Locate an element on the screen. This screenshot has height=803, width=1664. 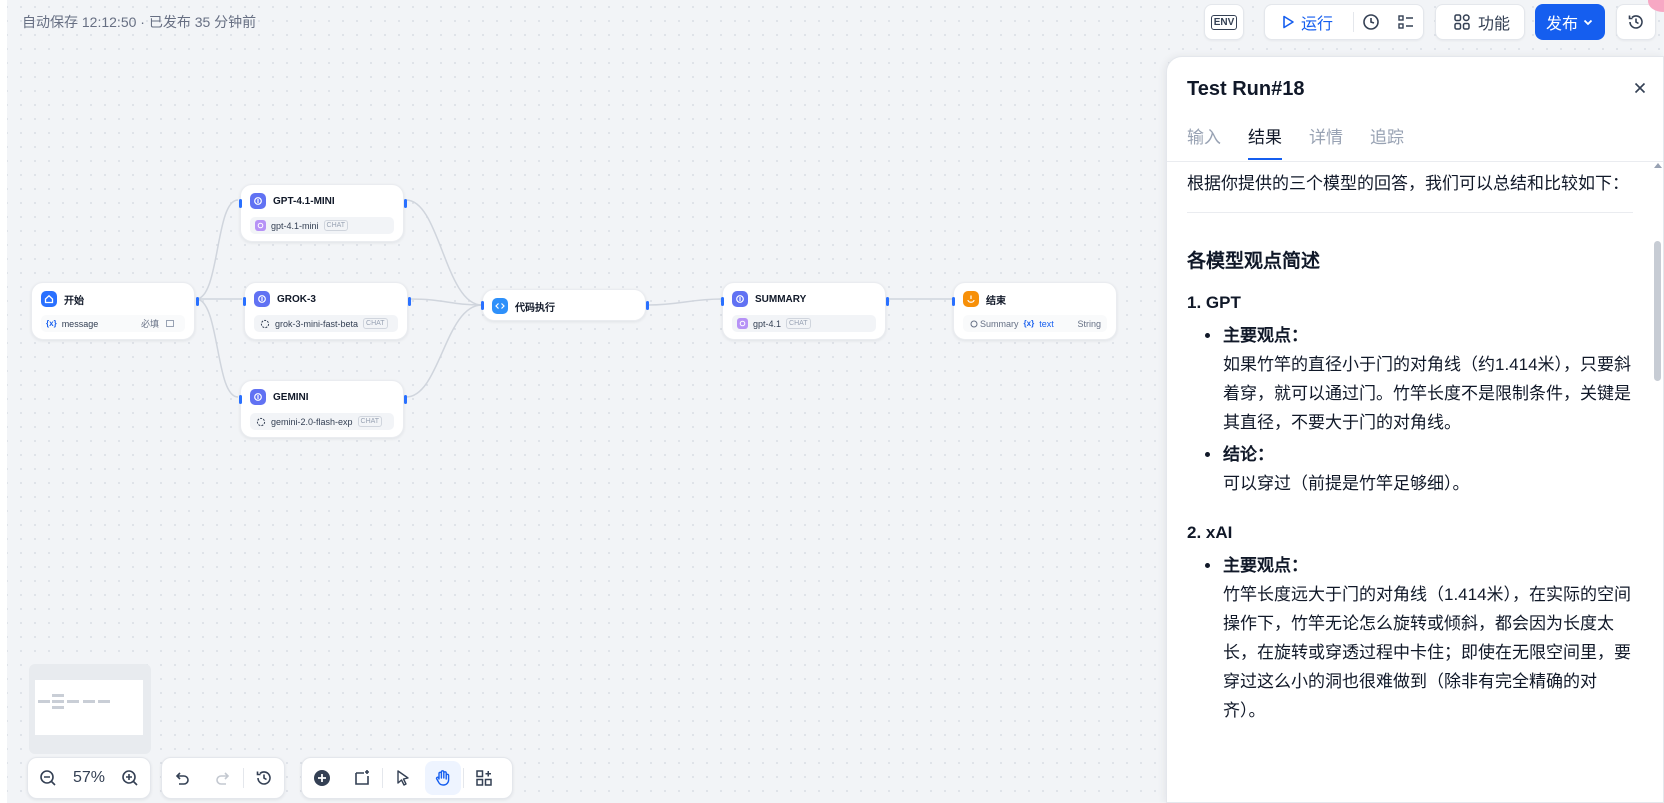
close-button is located at coordinates (1640, 90).